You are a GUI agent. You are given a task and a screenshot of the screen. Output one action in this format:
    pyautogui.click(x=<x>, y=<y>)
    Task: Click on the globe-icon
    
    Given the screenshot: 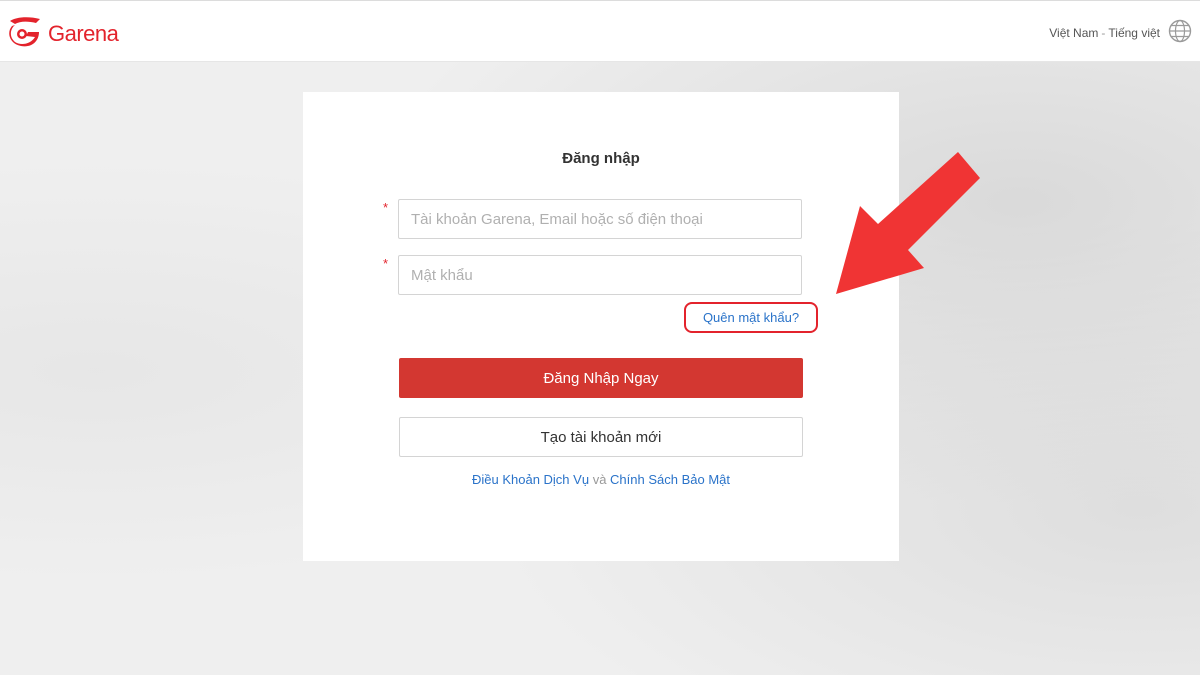 What is the action you would take?
    pyautogui.click(x=1180, y=32)
    